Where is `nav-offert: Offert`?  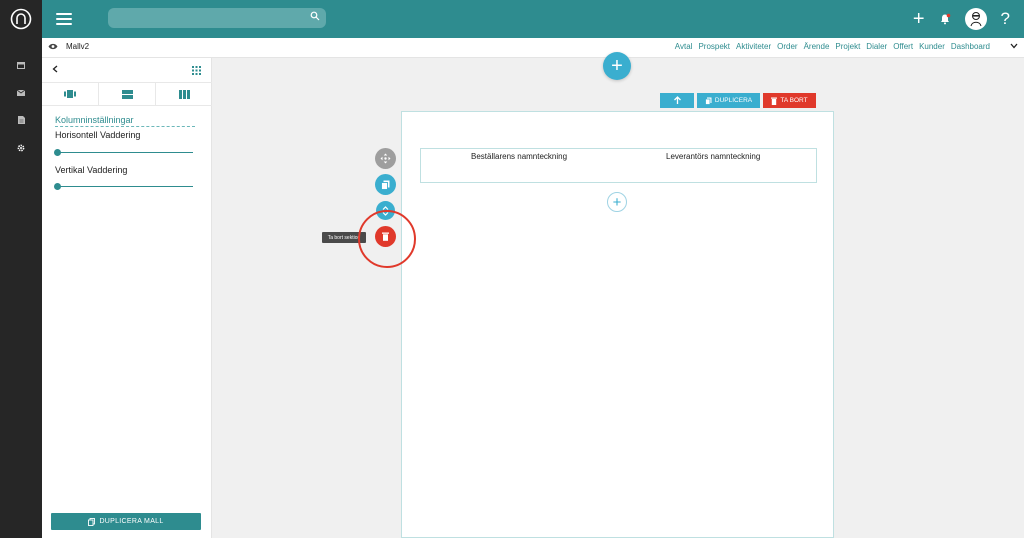
nav-offert: Offert is located at coordinates (903, 46).